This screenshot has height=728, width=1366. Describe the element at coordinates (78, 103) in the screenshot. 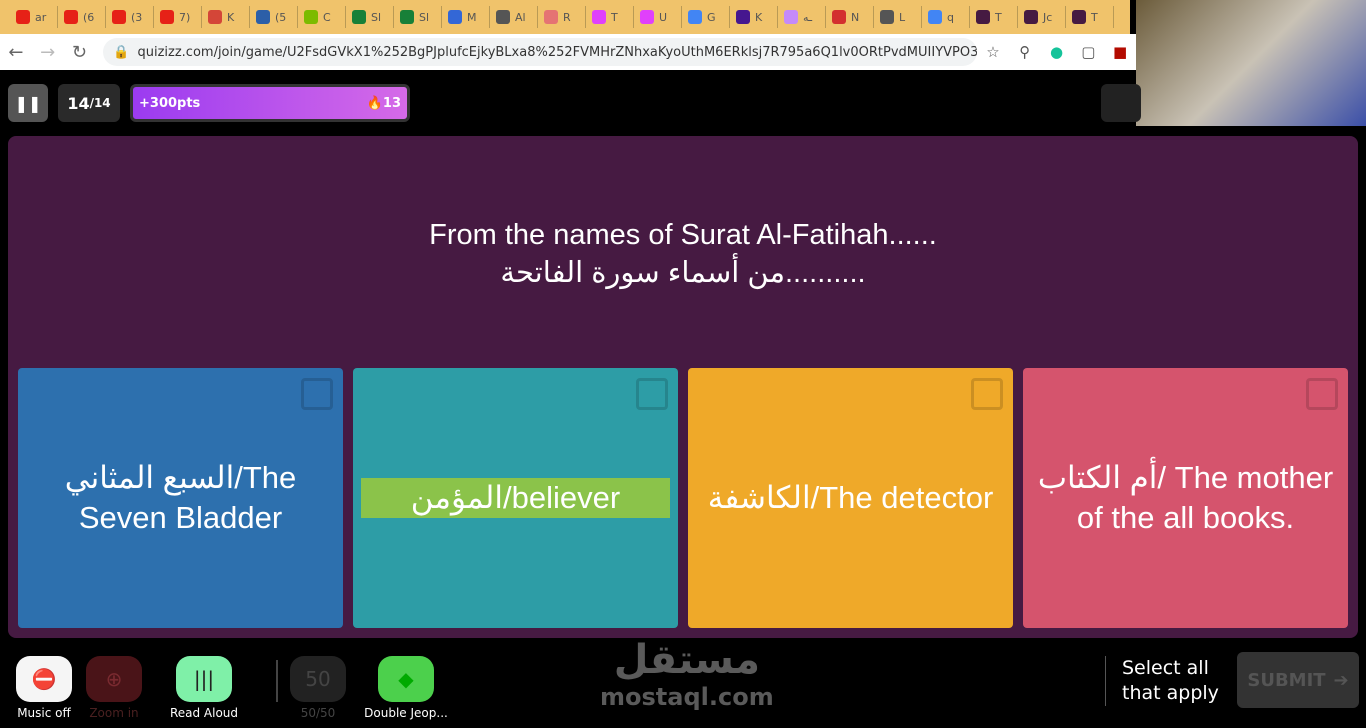

I see `current-question: 14` at that location.